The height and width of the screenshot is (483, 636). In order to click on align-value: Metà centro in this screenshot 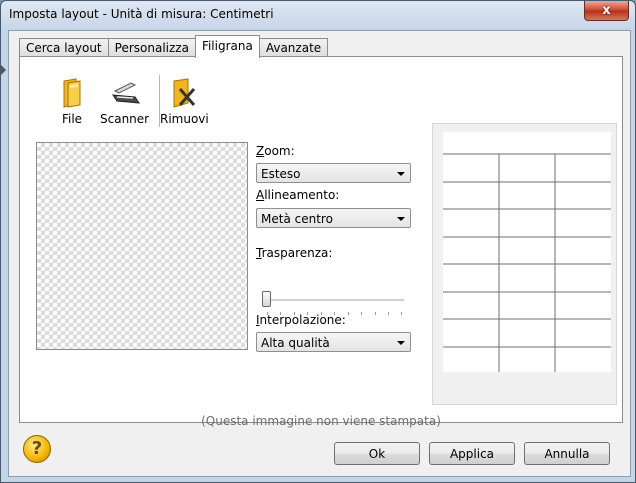, I will do `click(297, 219)`.